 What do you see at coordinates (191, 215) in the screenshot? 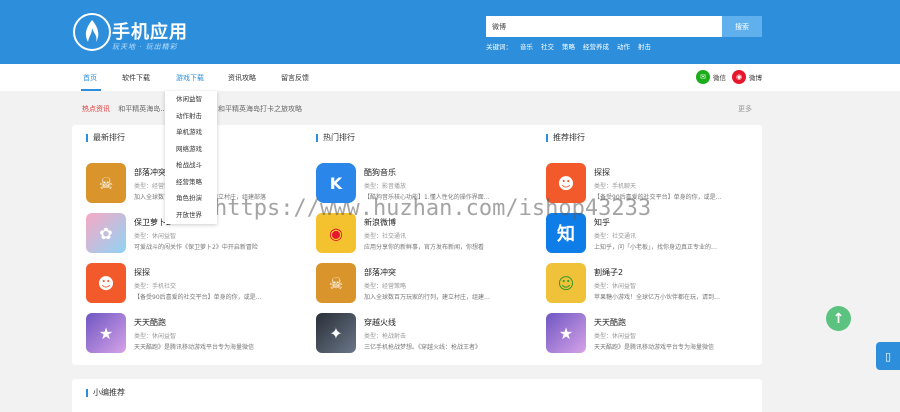
I see `dropdown-item: 开放世界` at bounding box center [191, 215].